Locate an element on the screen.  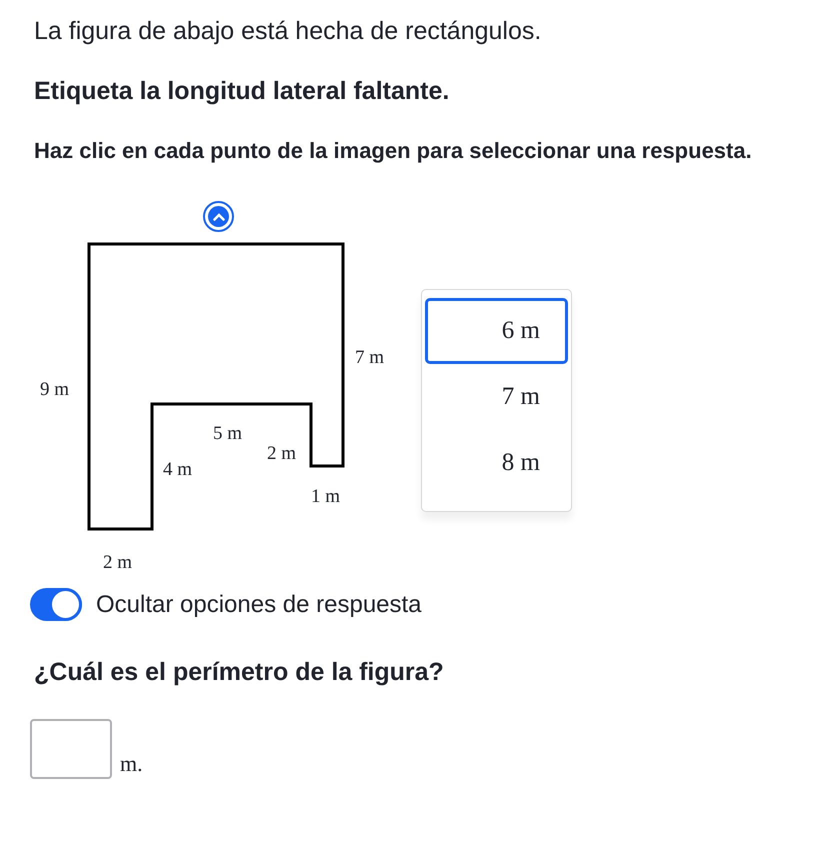
hotspot-button is located at coordinates (218, 216).